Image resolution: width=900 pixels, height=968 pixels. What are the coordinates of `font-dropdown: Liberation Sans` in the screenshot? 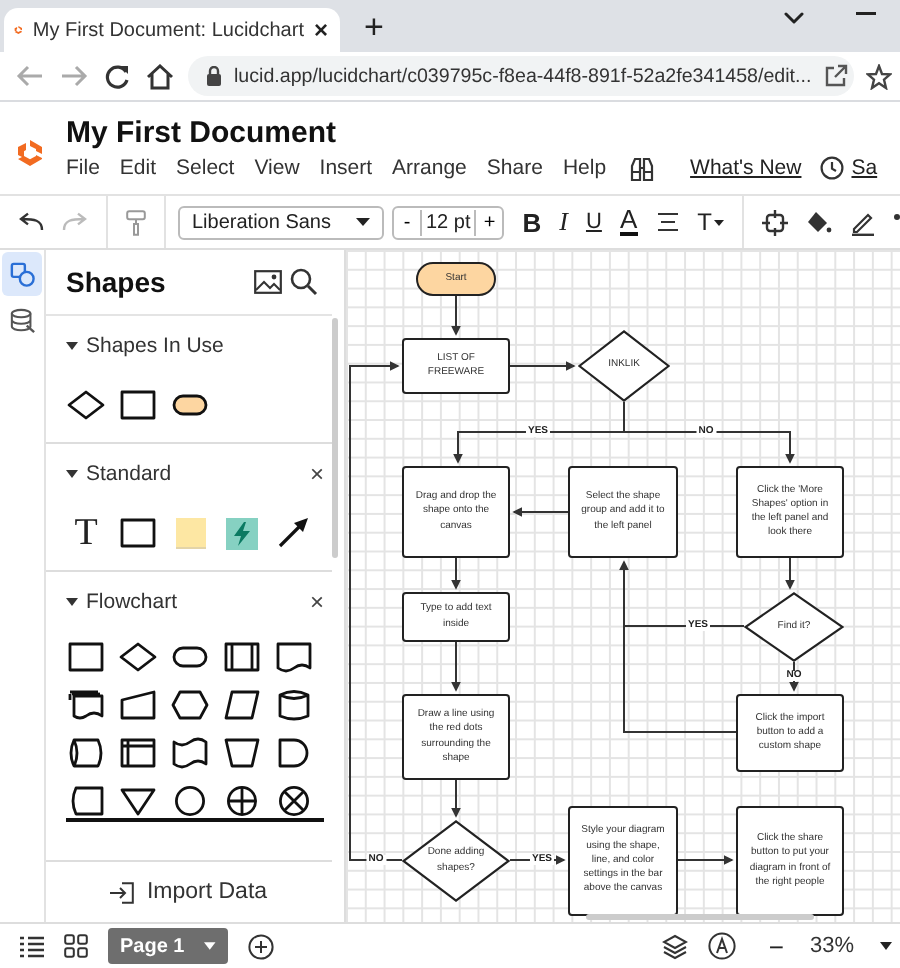 It's located at (281, 222).